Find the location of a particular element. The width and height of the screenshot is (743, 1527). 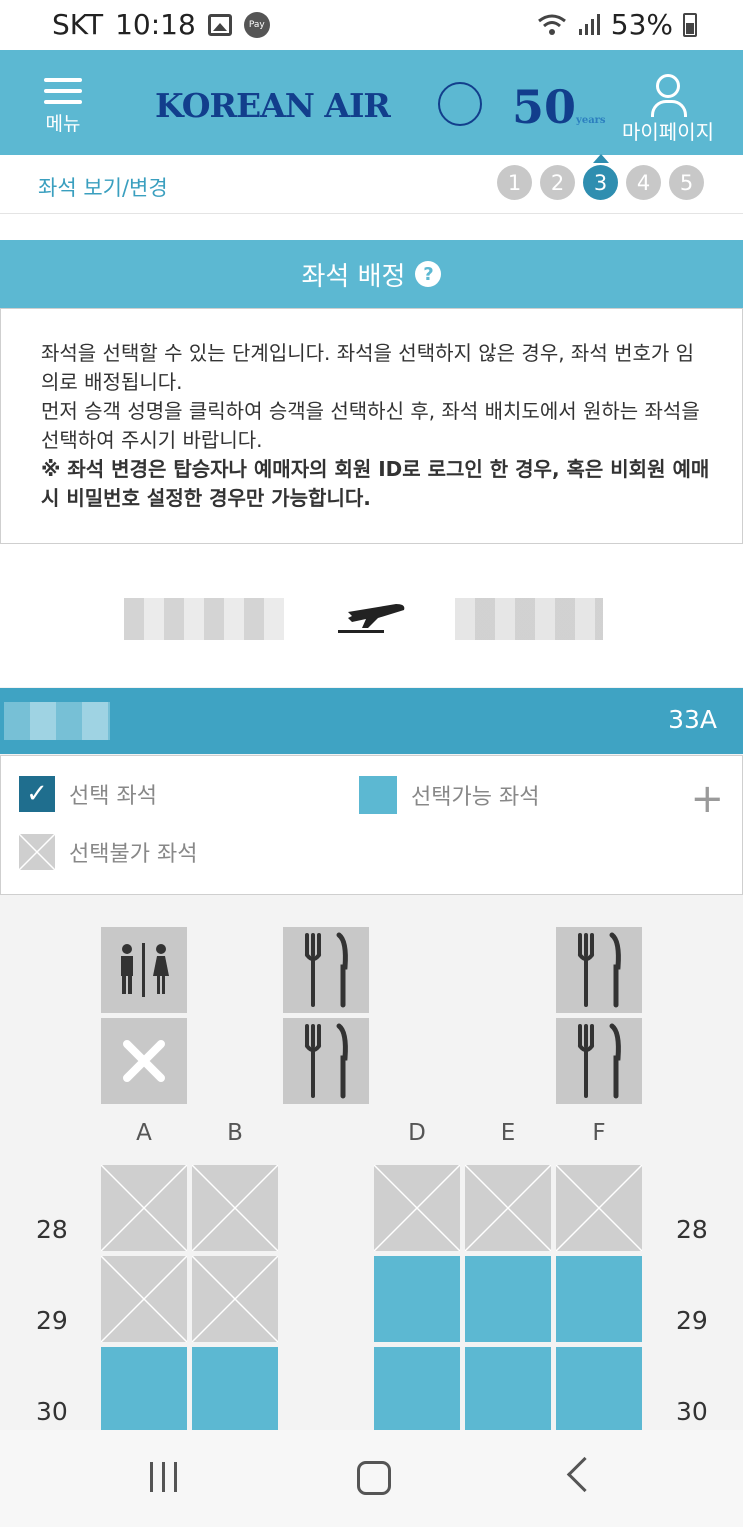

row-number-30-left: 30 is located at coordinates (52, 1411).